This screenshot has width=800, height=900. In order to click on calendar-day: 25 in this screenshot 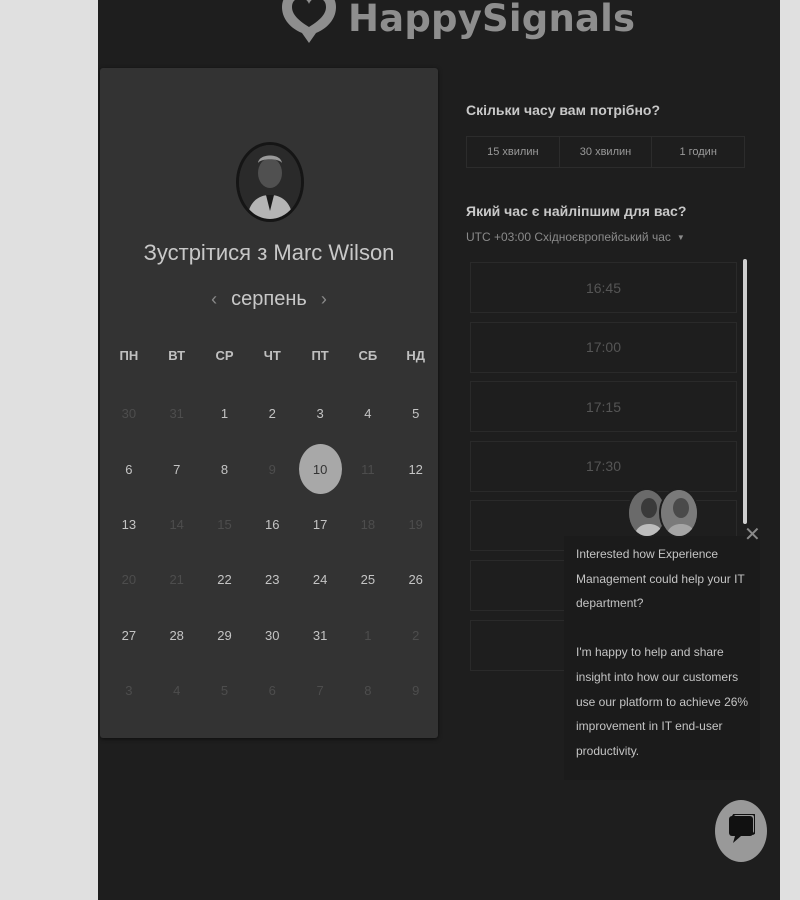, I will do `click(368, 579)`.